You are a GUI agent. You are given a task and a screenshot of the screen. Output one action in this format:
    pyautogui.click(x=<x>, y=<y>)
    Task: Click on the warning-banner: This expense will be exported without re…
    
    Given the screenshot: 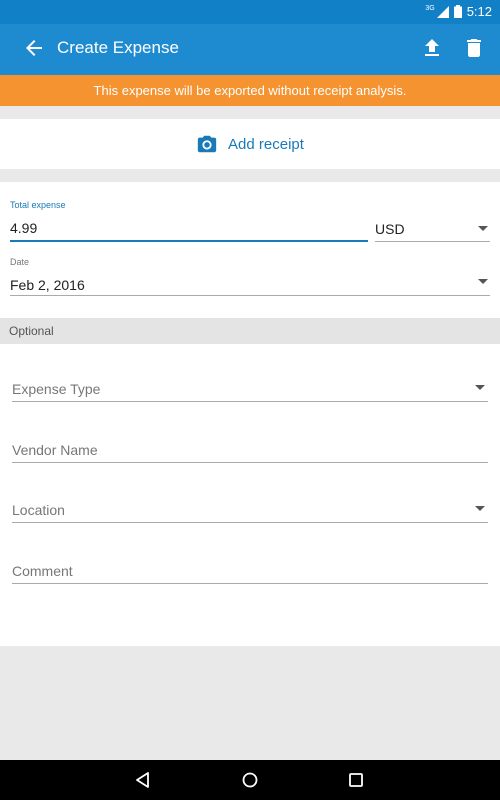 What is the action you would take?
    pyautogui.click(x=250, y=90)
    